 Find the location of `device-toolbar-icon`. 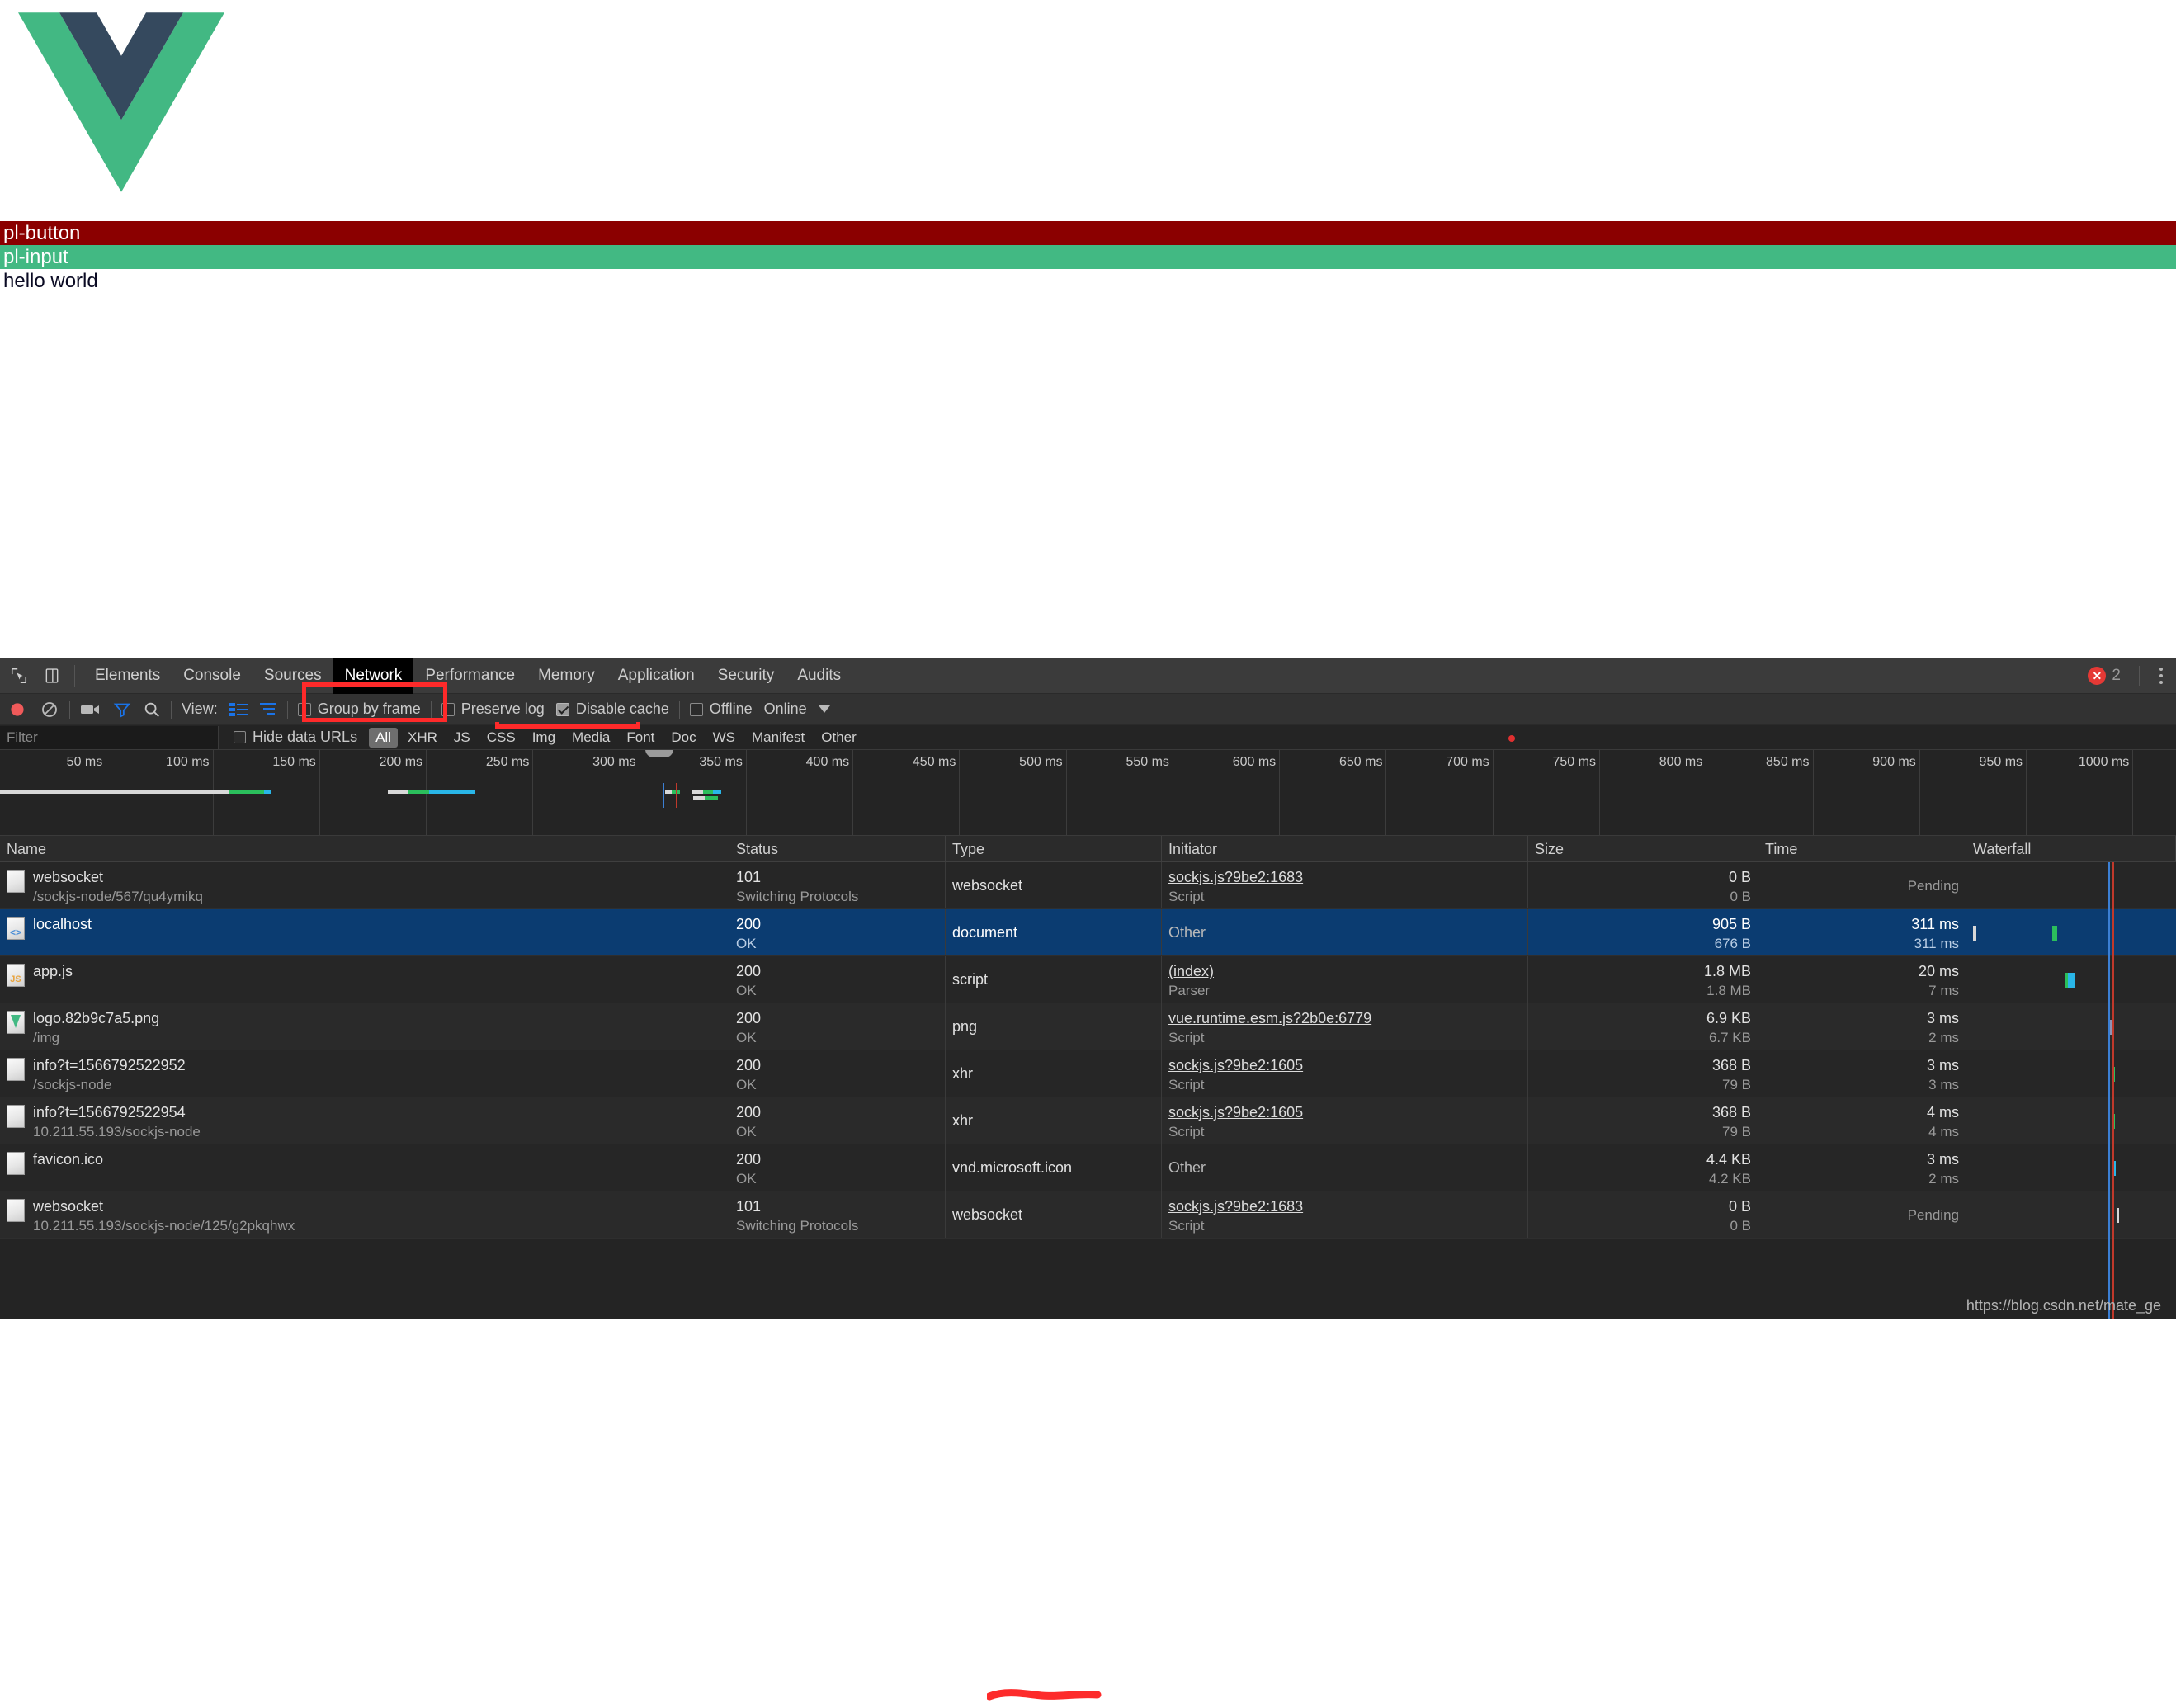

device-toolbar-icon is located at coordinates (52, 676).